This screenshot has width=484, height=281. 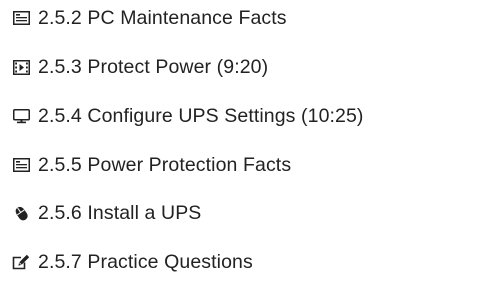 What do you see at coordinates (120, 213) in the screenshot?
I see `toc-item-label: 2.5.6 Install a UPS` at bounding box center [120, 213].